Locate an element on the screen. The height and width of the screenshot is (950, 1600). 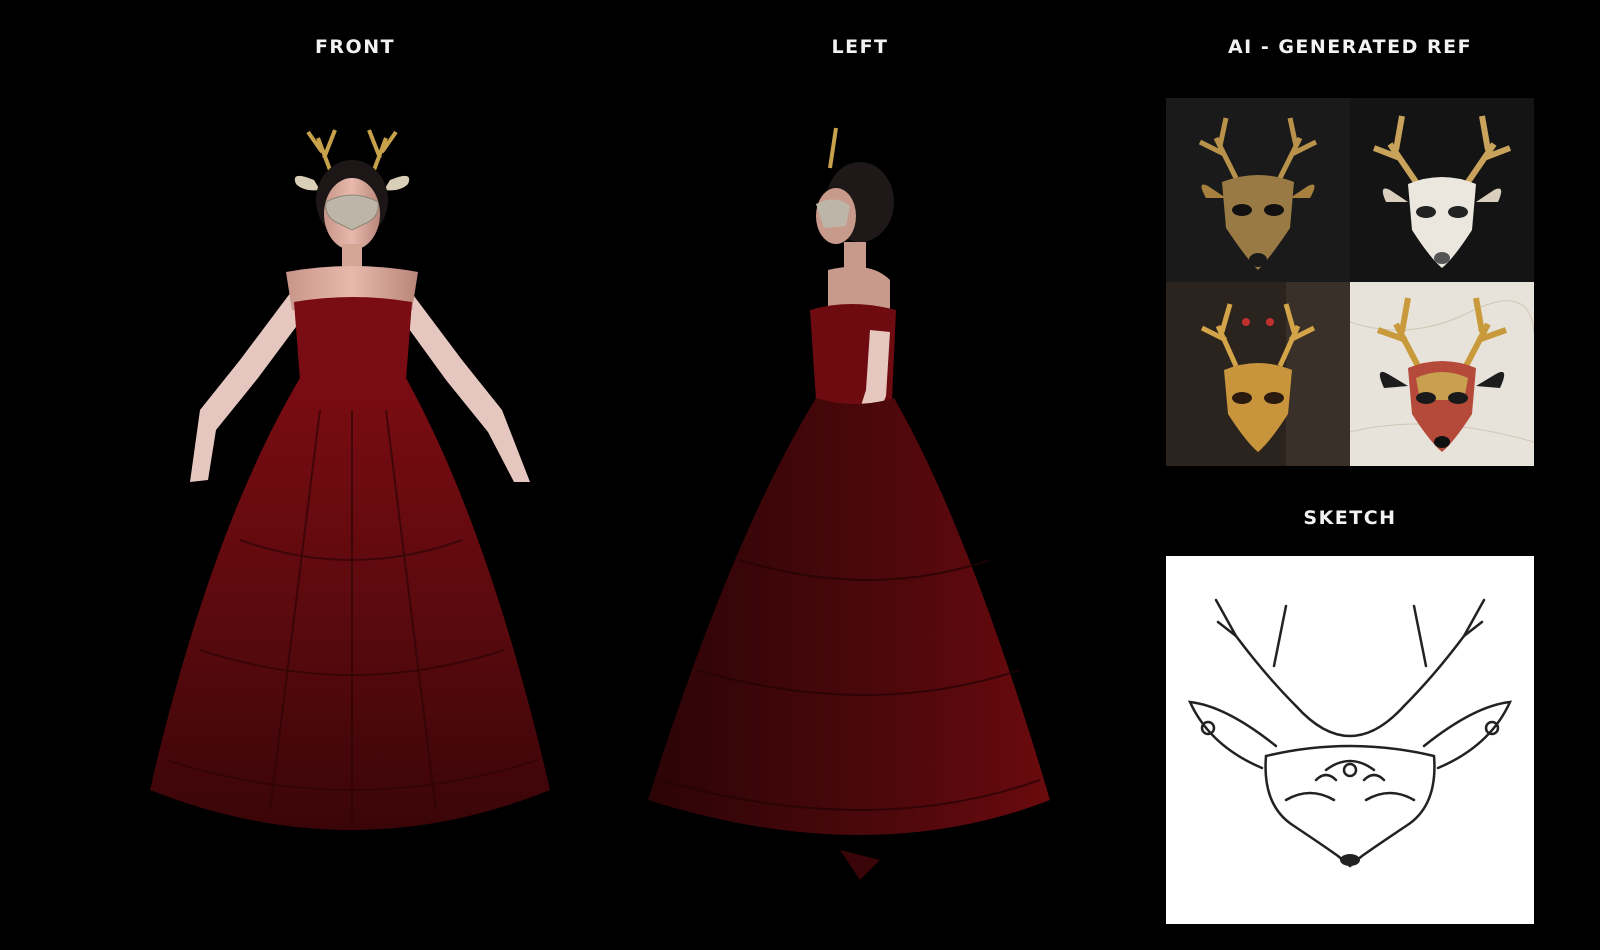
gold-deer-mask-image is located at coordinates (1258, 190).